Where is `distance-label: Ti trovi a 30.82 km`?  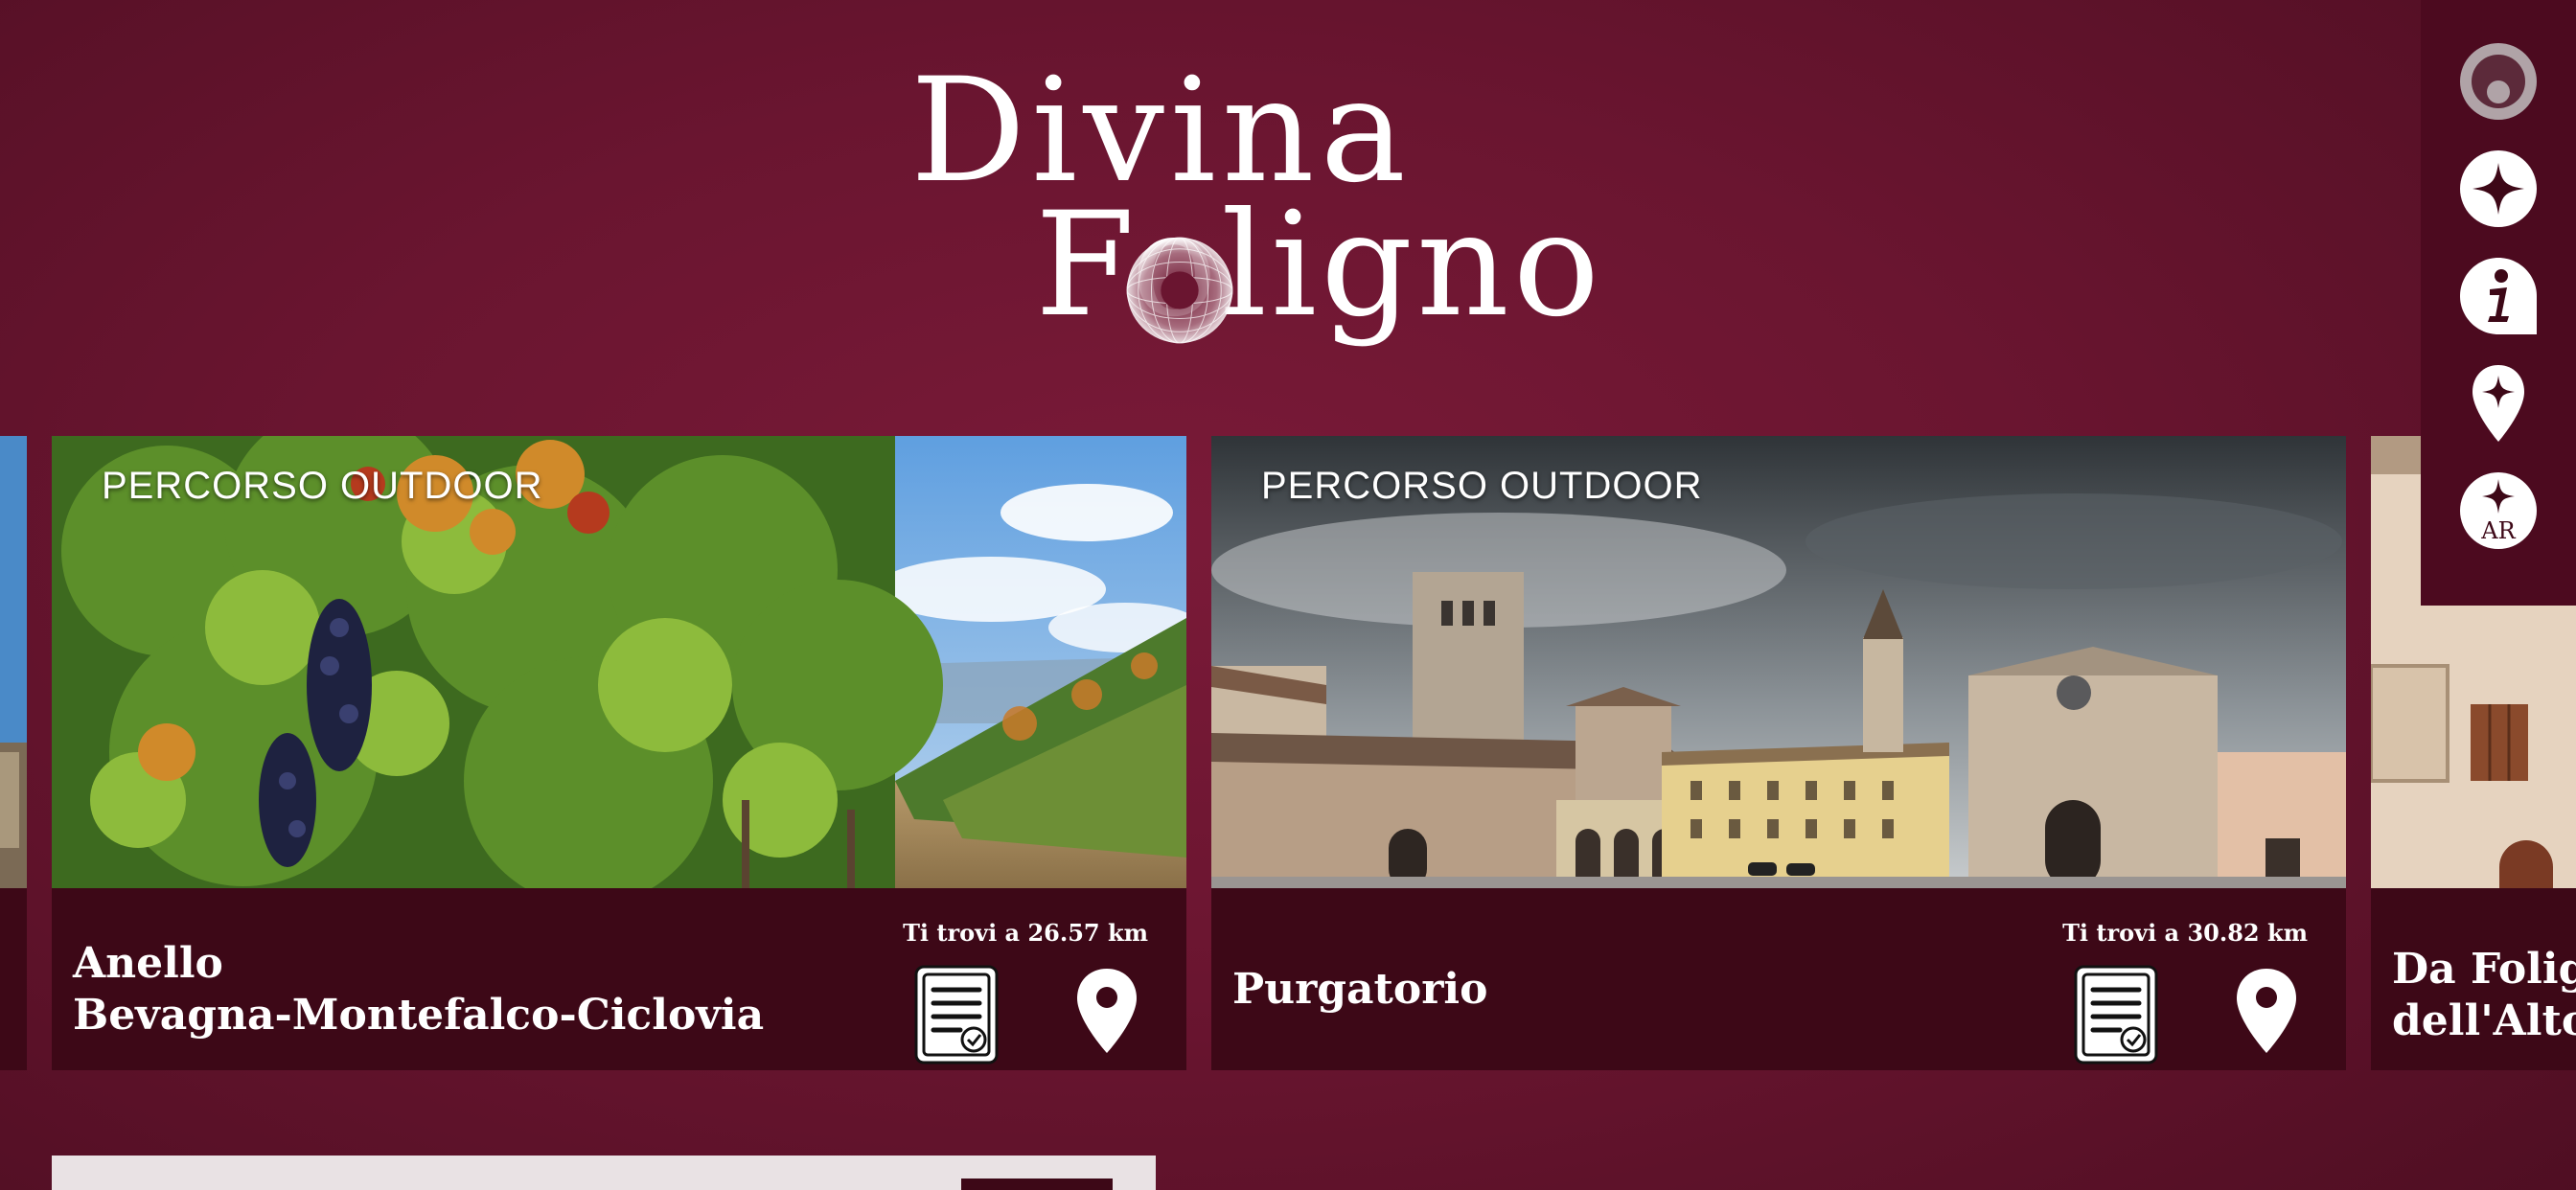 distance-label: Ti trovi a 30.82 km is located at coordinates (2185, 933).